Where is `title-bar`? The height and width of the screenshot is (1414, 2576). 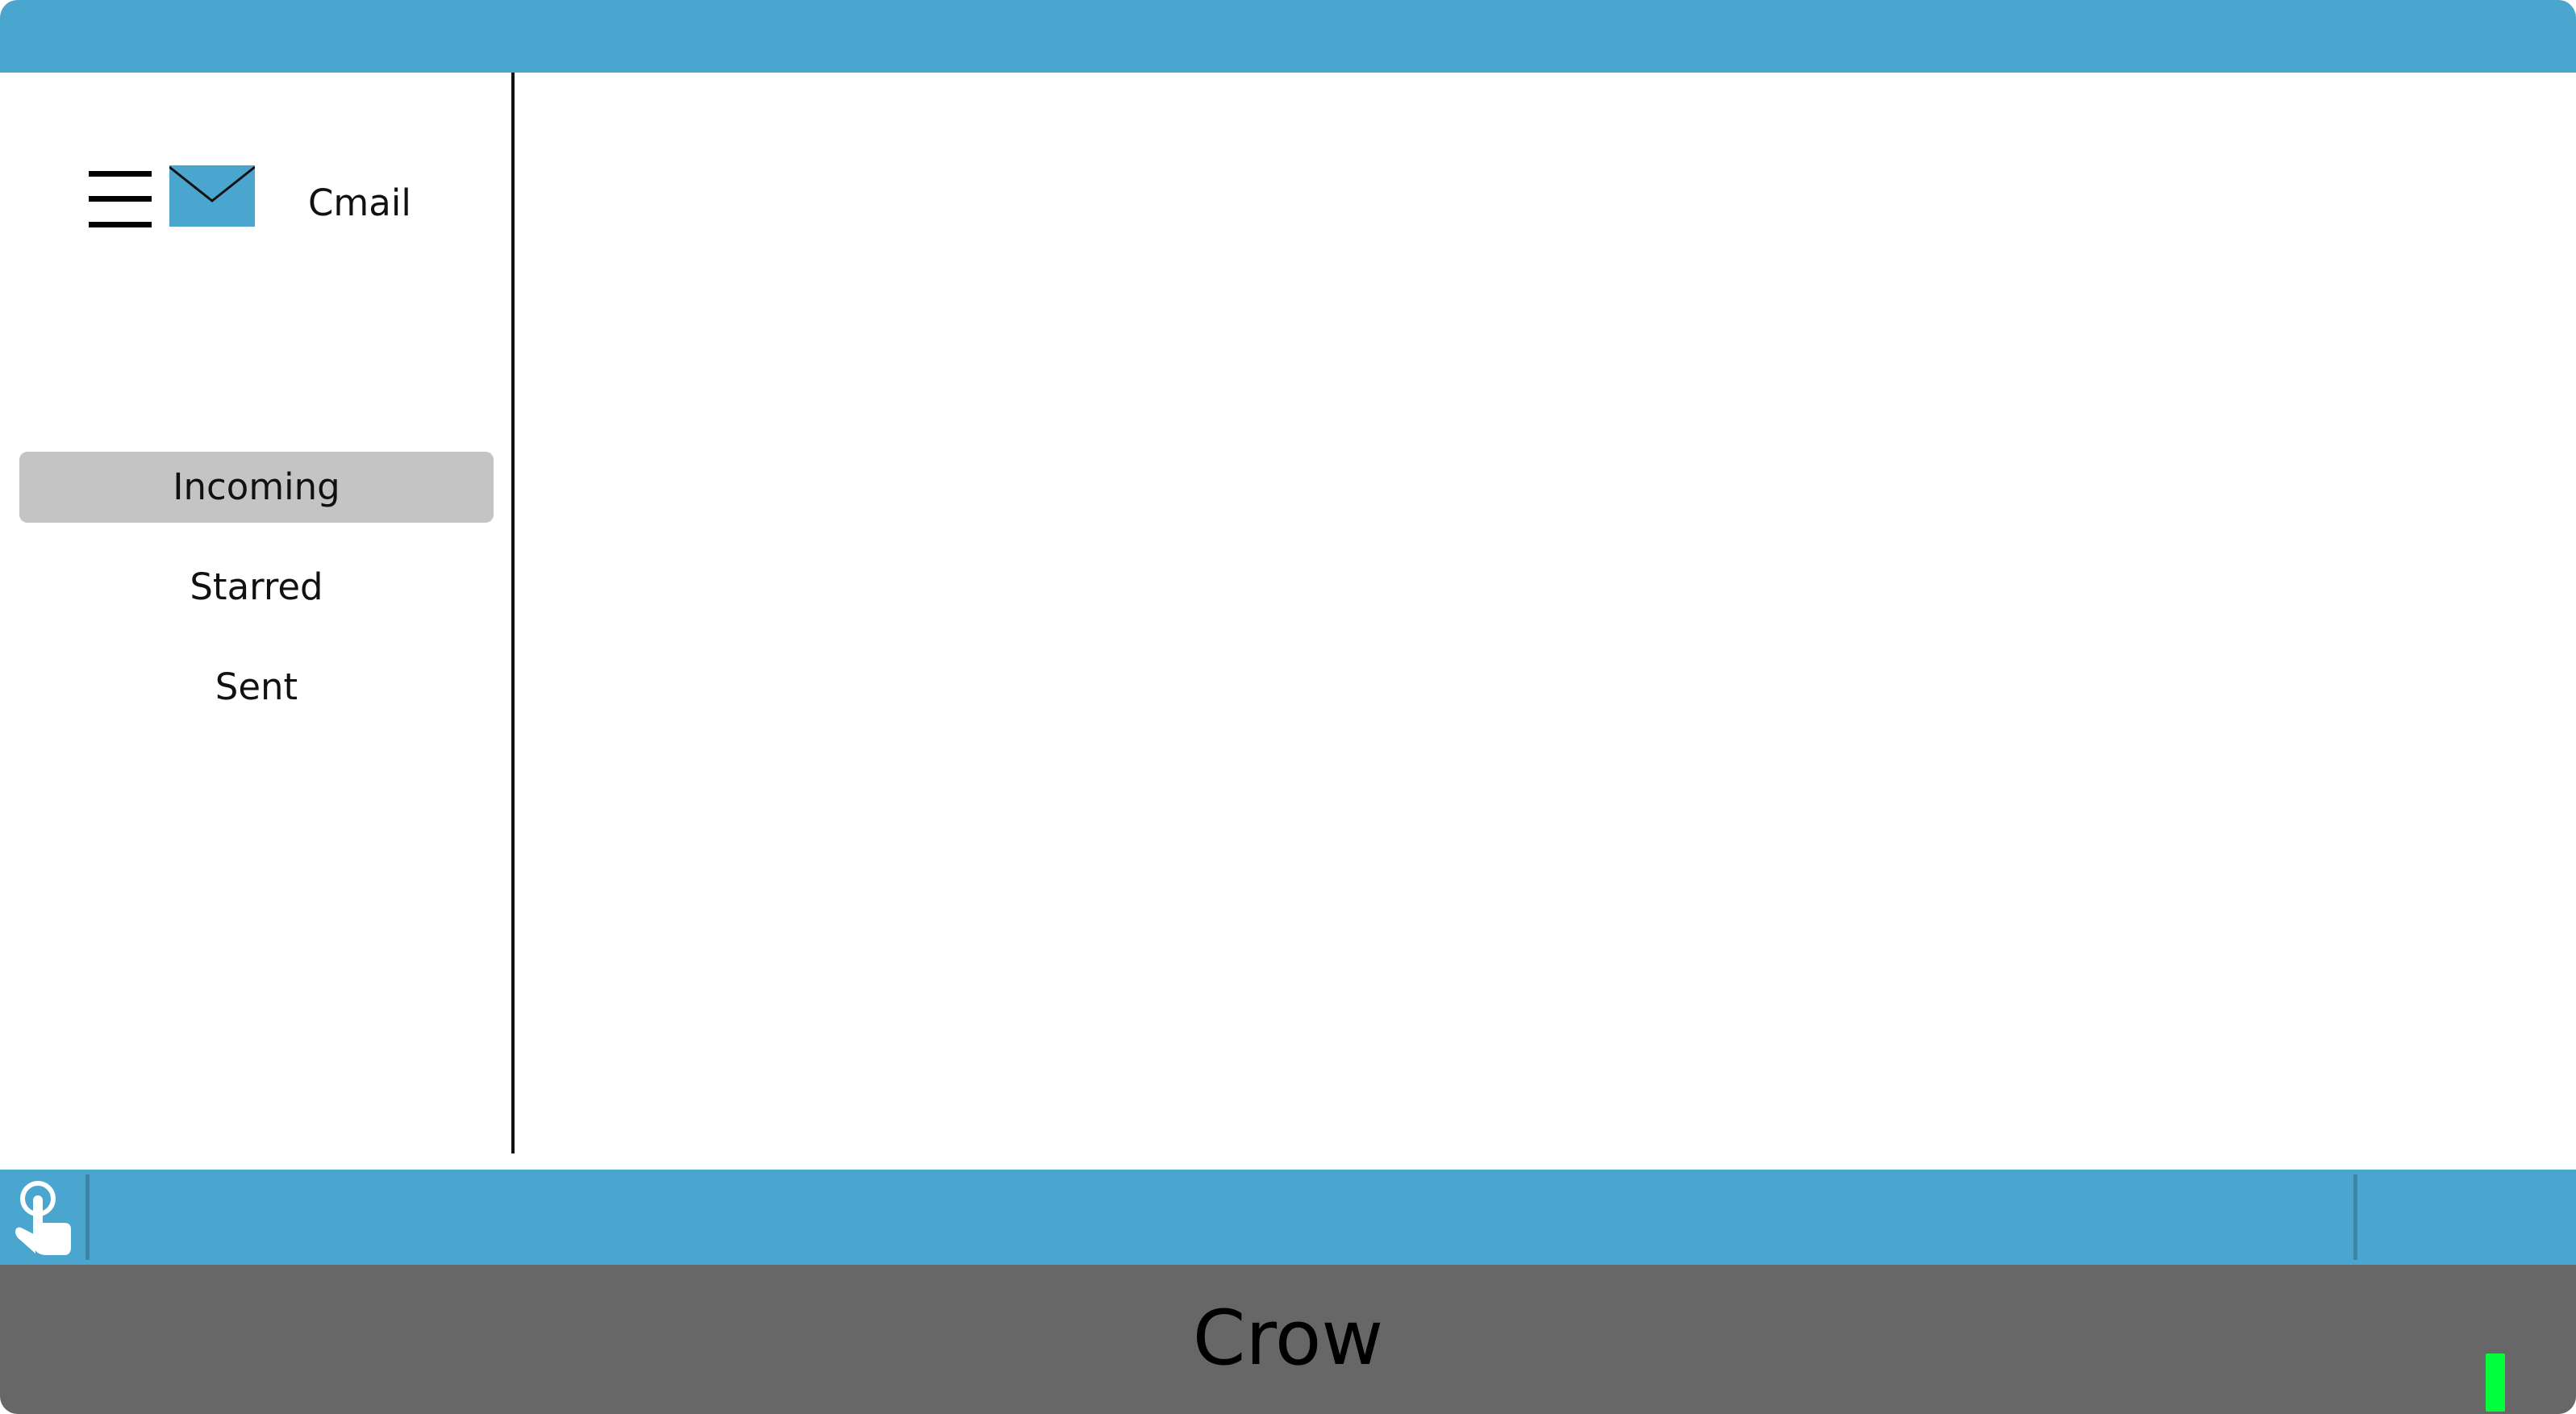
title-bar is located at coordinates (1288, 36).